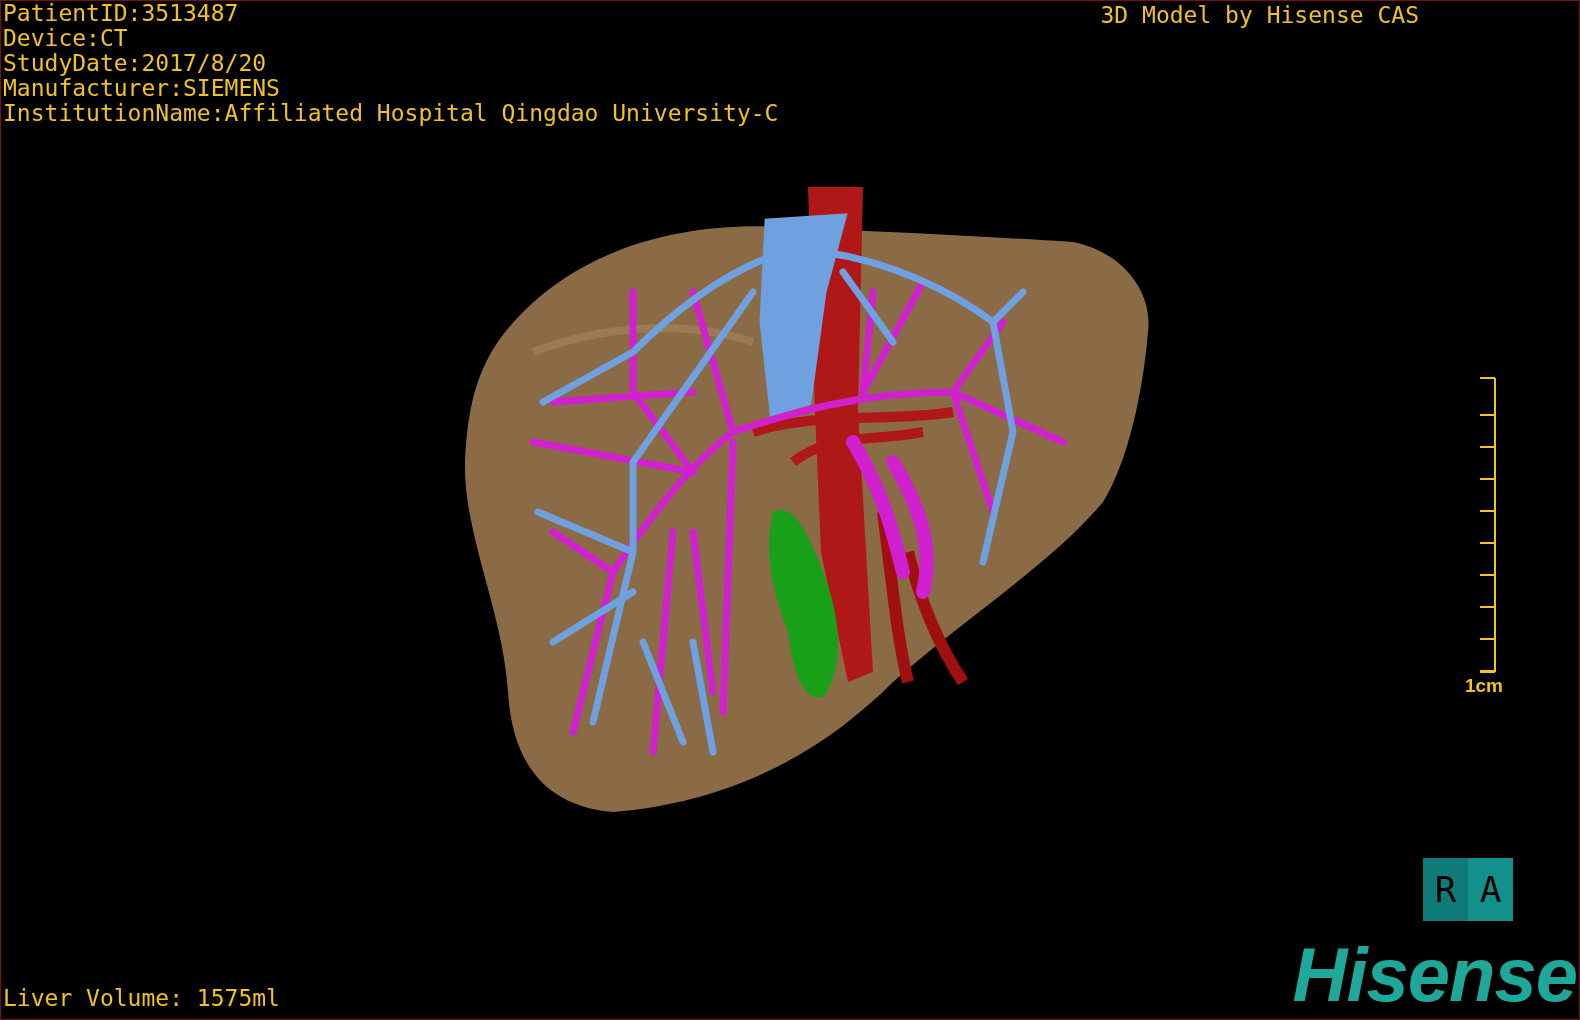 The width and height of the screenshot is (1580, 1020). What do you see at coordinates (66, 38) in the screenshot?
I see `study-info-text: Device:CT` at bounding box center [66, 38].